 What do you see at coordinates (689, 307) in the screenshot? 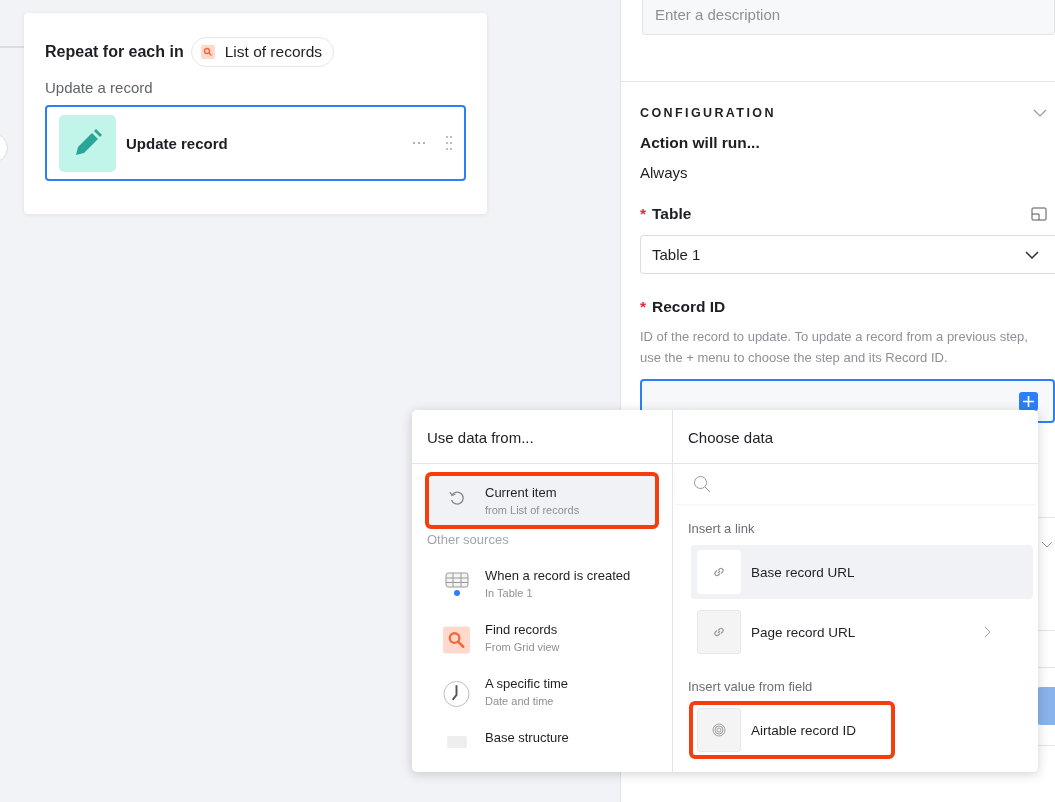
I see `field-label: Record ID` at bounding box center [689, 307].